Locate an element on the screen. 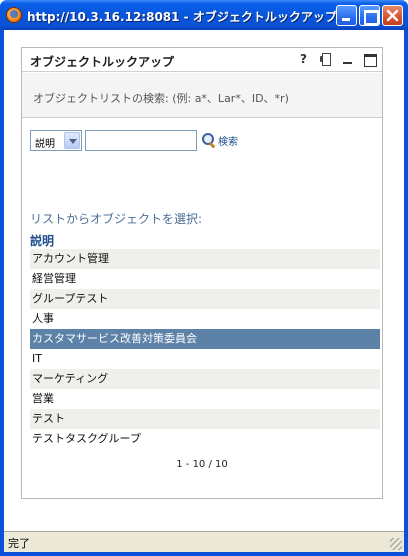 The image size is (408, 556). list-item: グループテスト is located at coordinates (205, 299).